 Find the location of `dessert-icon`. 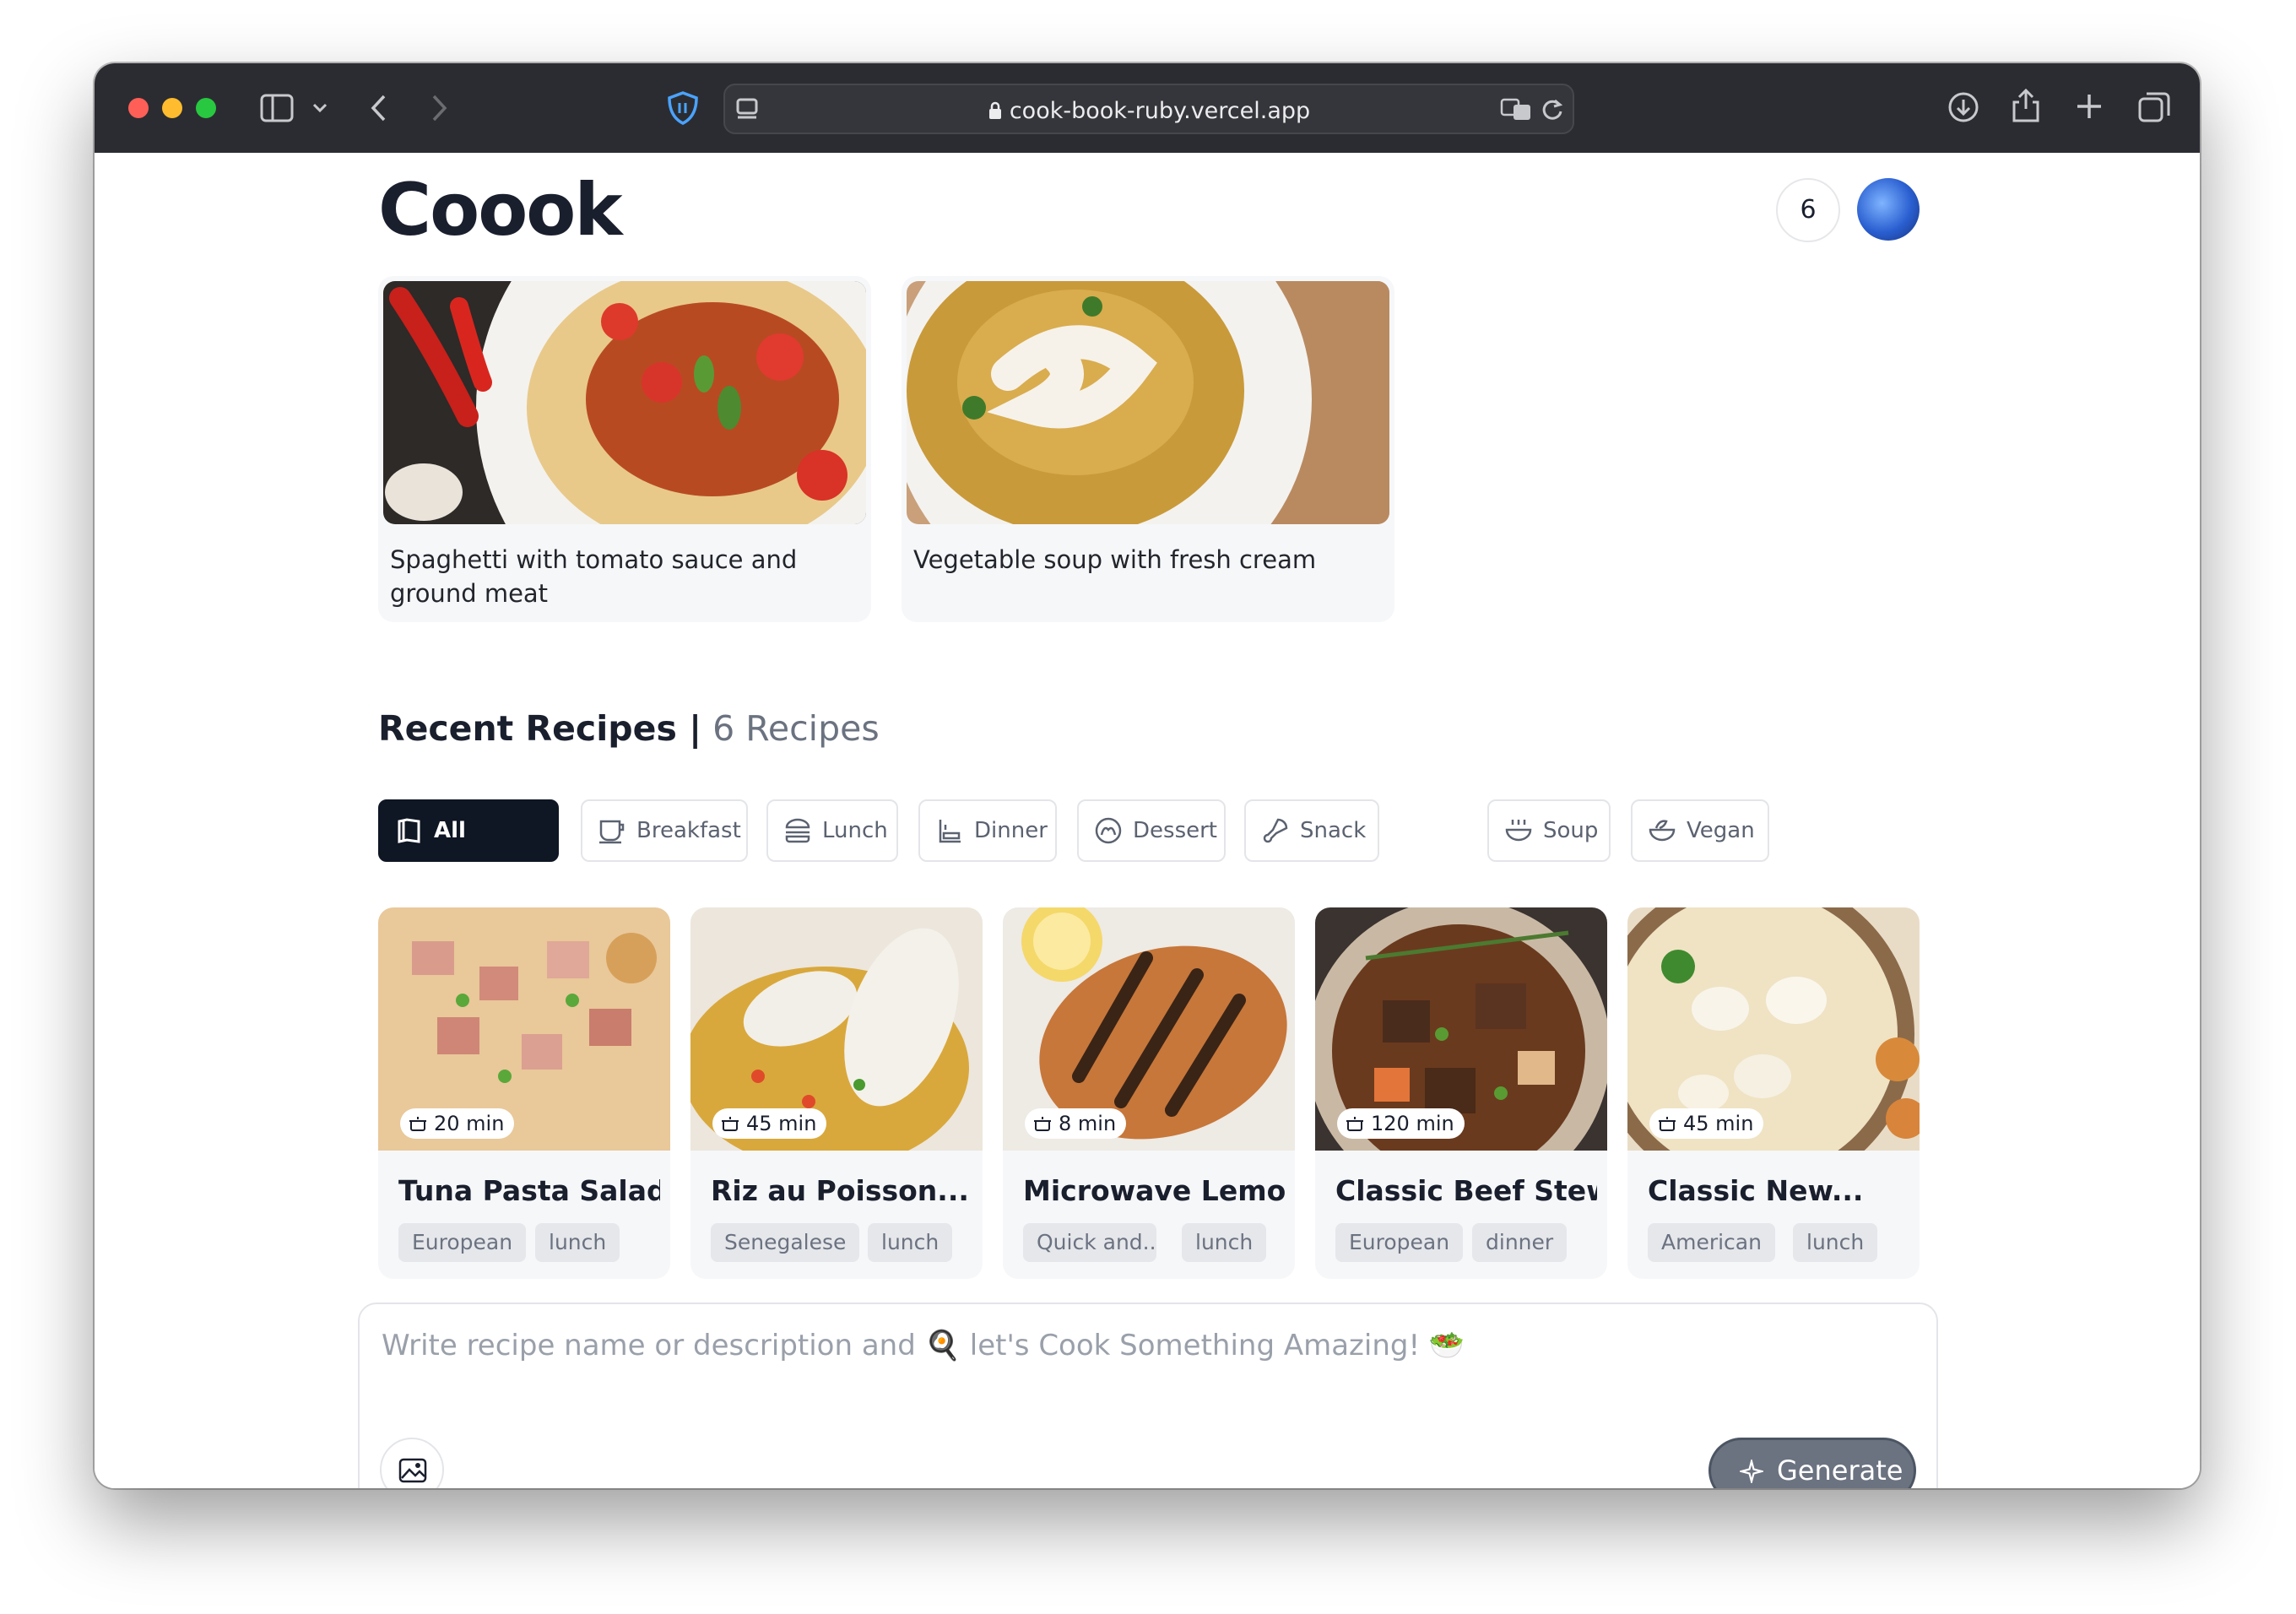

dessert-icon is located at coordinates (1108, 830).